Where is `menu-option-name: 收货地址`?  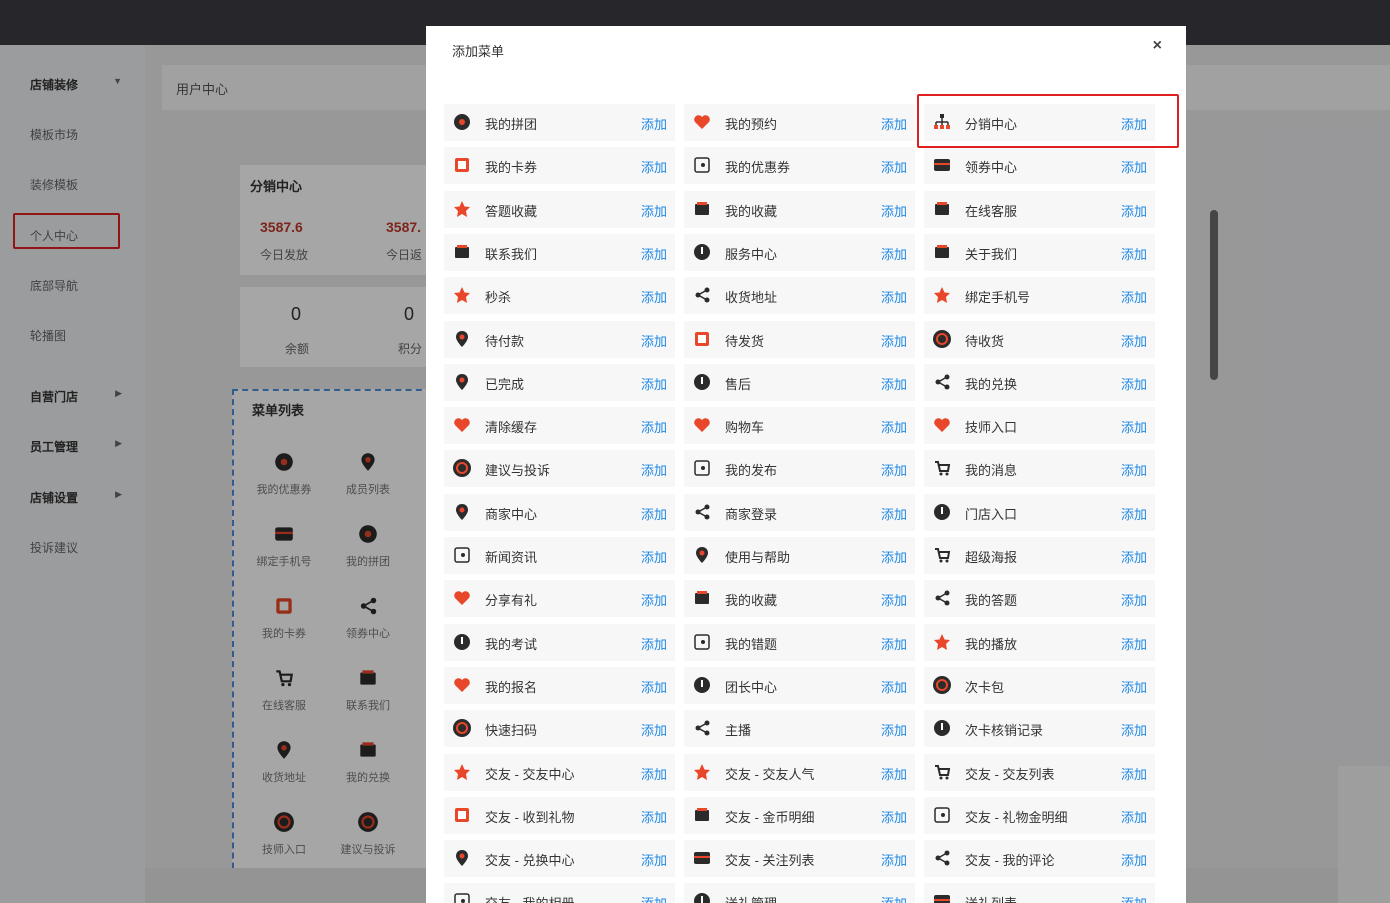
menu-option-name: 收货地址 is located at coordinates (751, 297).